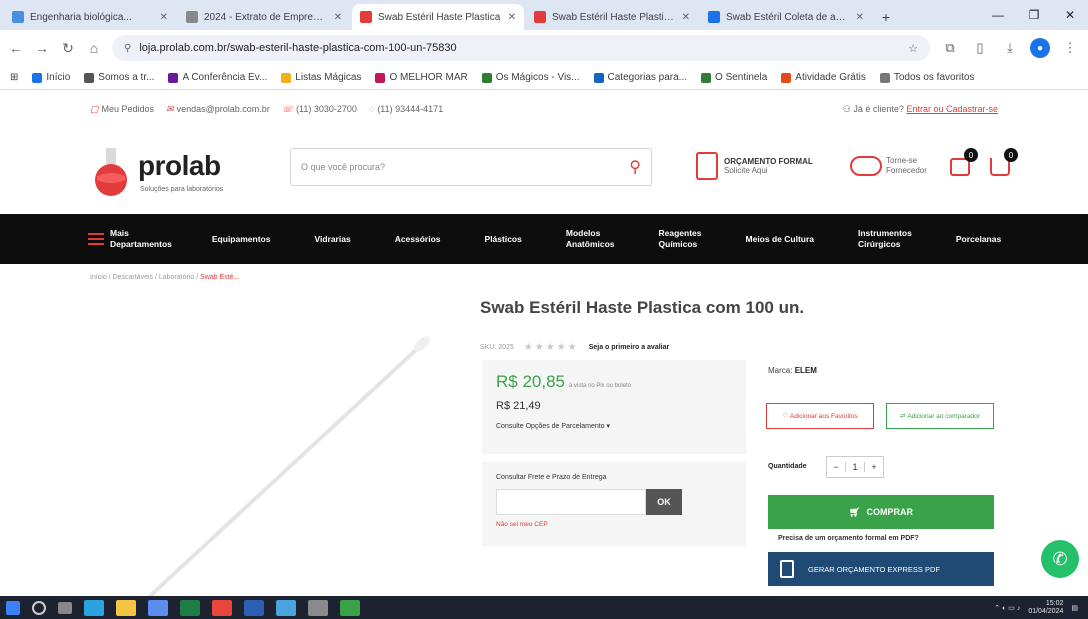 This screenshot has height=619, width=1088. Describe the element at coordinates (332, 239) in the screenshot. I see `nav-item-vidrarias: Vidrarias` at that location.